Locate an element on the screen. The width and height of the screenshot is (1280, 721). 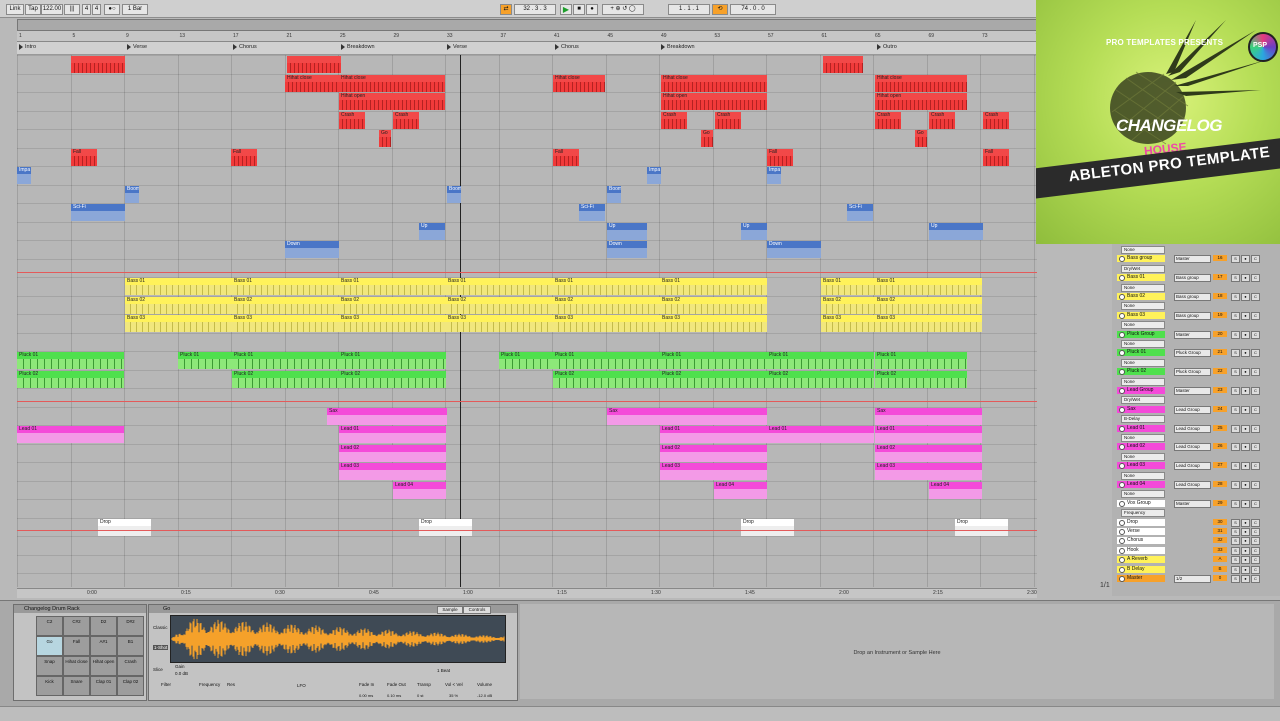
output-routing: Bass group is located at coordinates (1192, 315).